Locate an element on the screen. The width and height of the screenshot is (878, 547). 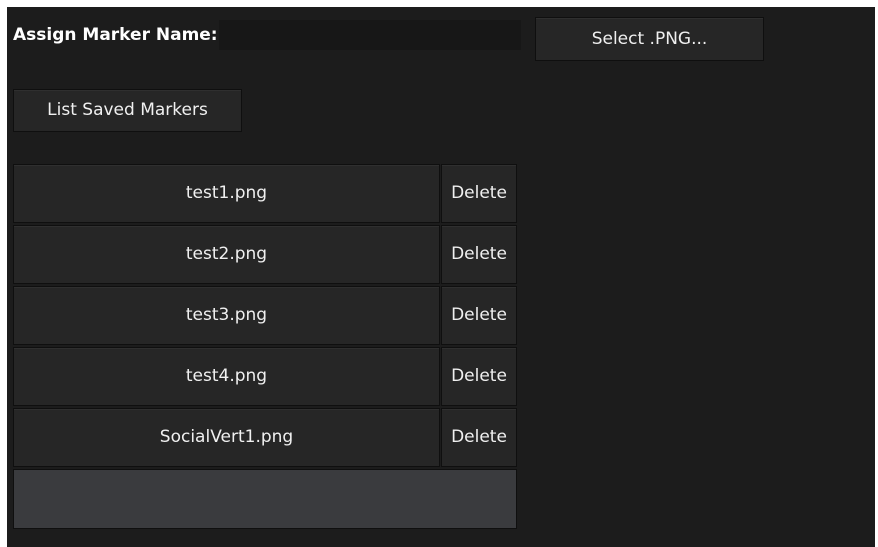
marker-name-label: Assign Marker Name: is located at coordinates (115, 35).